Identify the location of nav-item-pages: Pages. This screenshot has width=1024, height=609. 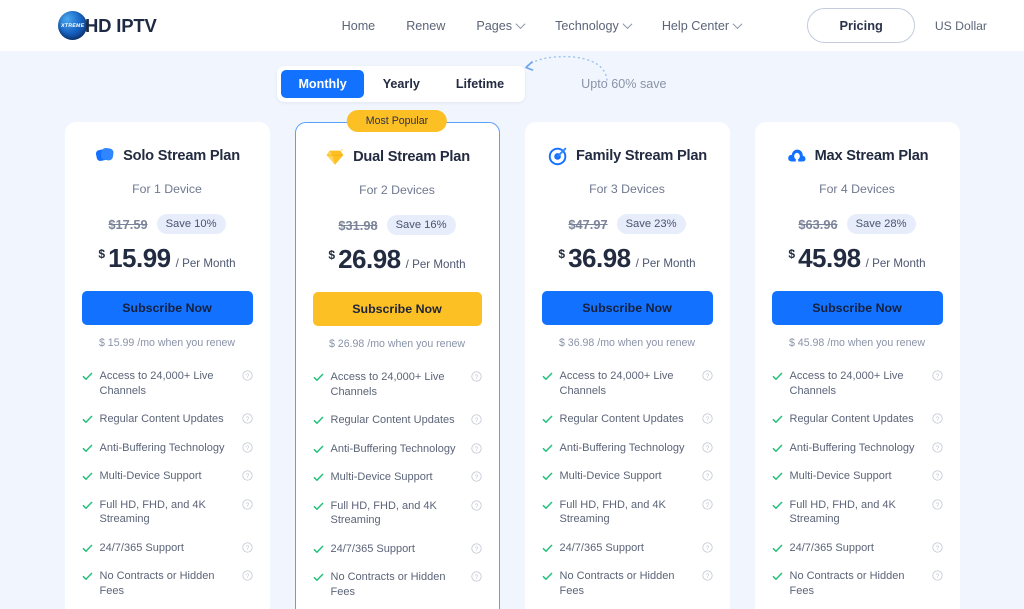
(501, 26).